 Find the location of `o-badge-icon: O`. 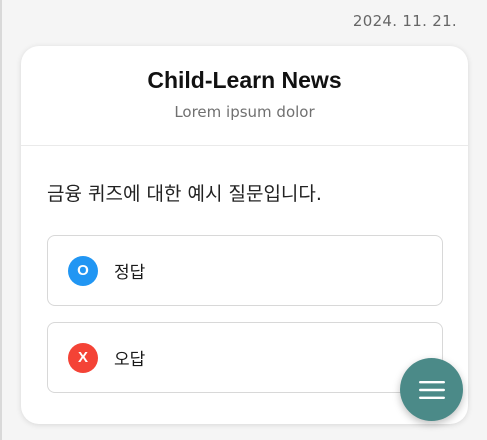

o-badge-icon: O is located at coordinates (83, 270).